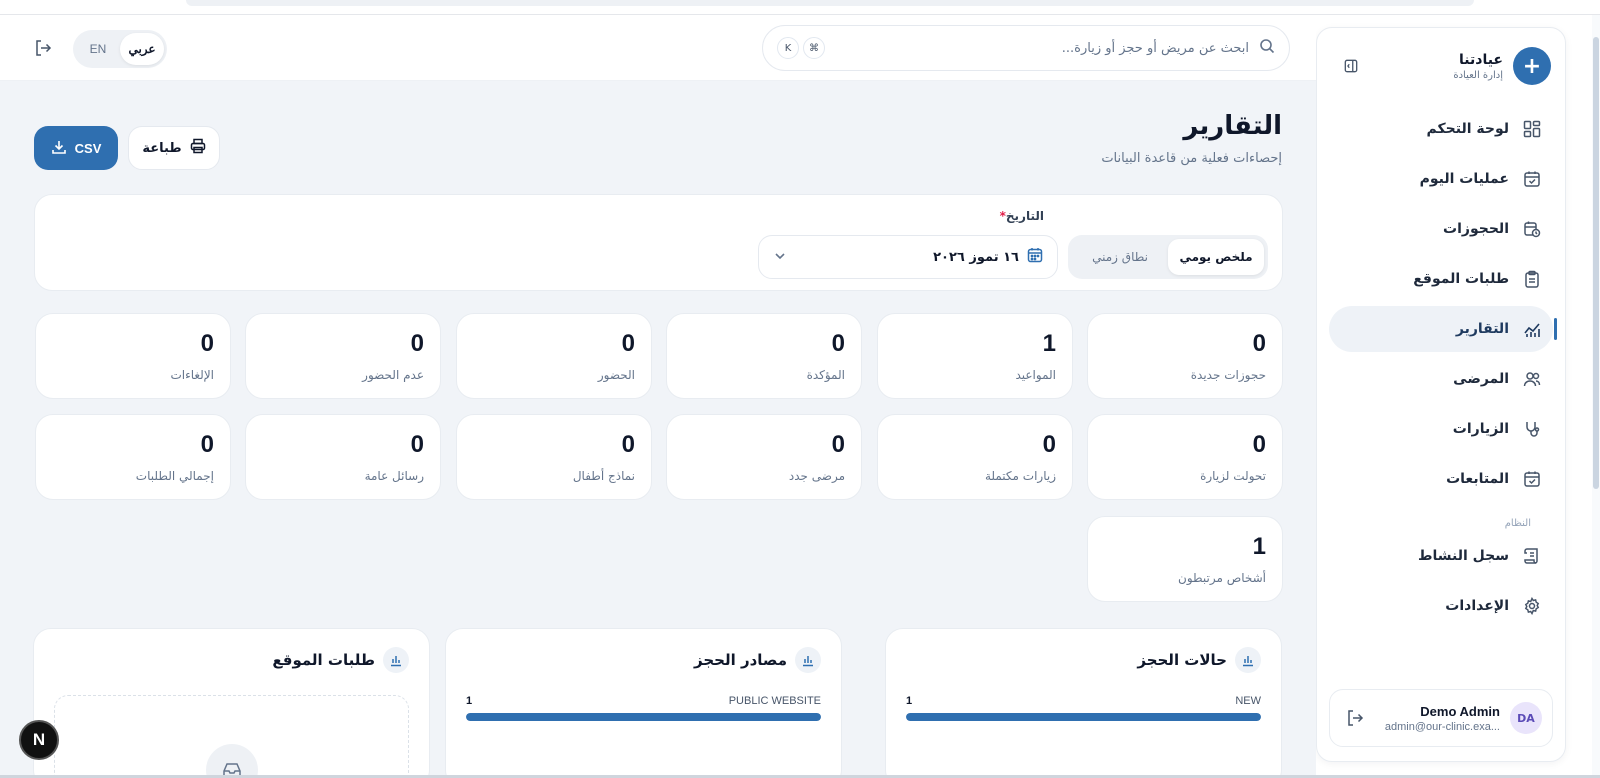  Describe the element at coordinates (1441, 429) in the screenshot. I see `sidebar-item-visits: الزيارات` at that location.